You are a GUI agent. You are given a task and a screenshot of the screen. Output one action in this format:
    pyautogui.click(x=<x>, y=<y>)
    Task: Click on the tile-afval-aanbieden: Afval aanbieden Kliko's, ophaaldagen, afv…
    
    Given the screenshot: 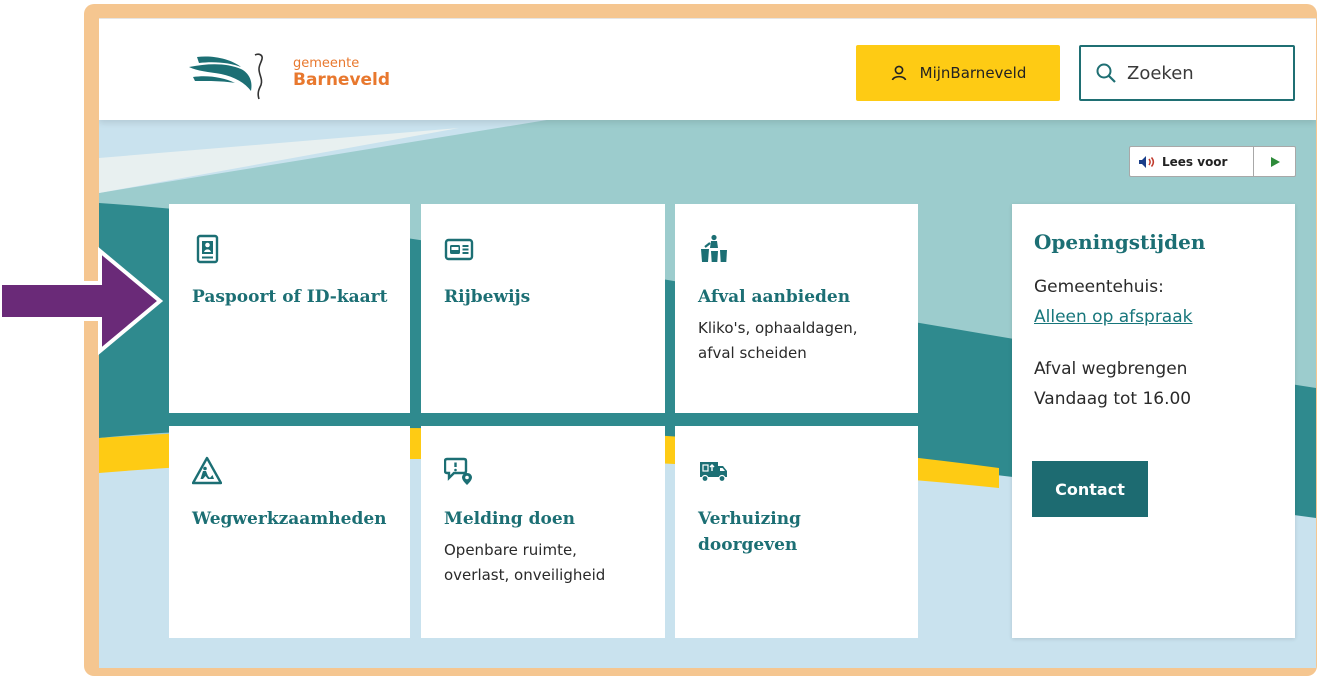 What is the action you would take?
    pyautogui.click(x=796, y=308)
    